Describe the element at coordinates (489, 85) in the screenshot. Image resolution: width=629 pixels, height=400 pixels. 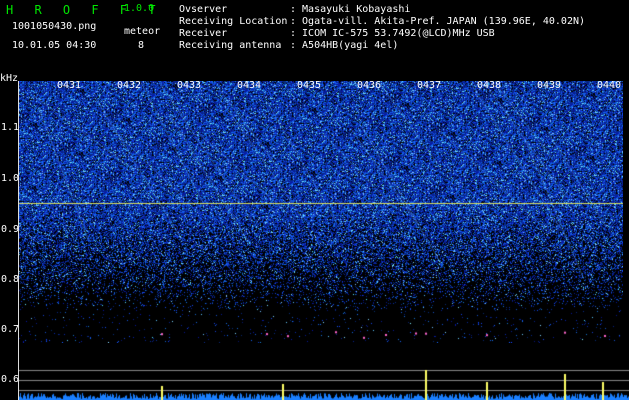
I see `time-label: 0438` at that location.